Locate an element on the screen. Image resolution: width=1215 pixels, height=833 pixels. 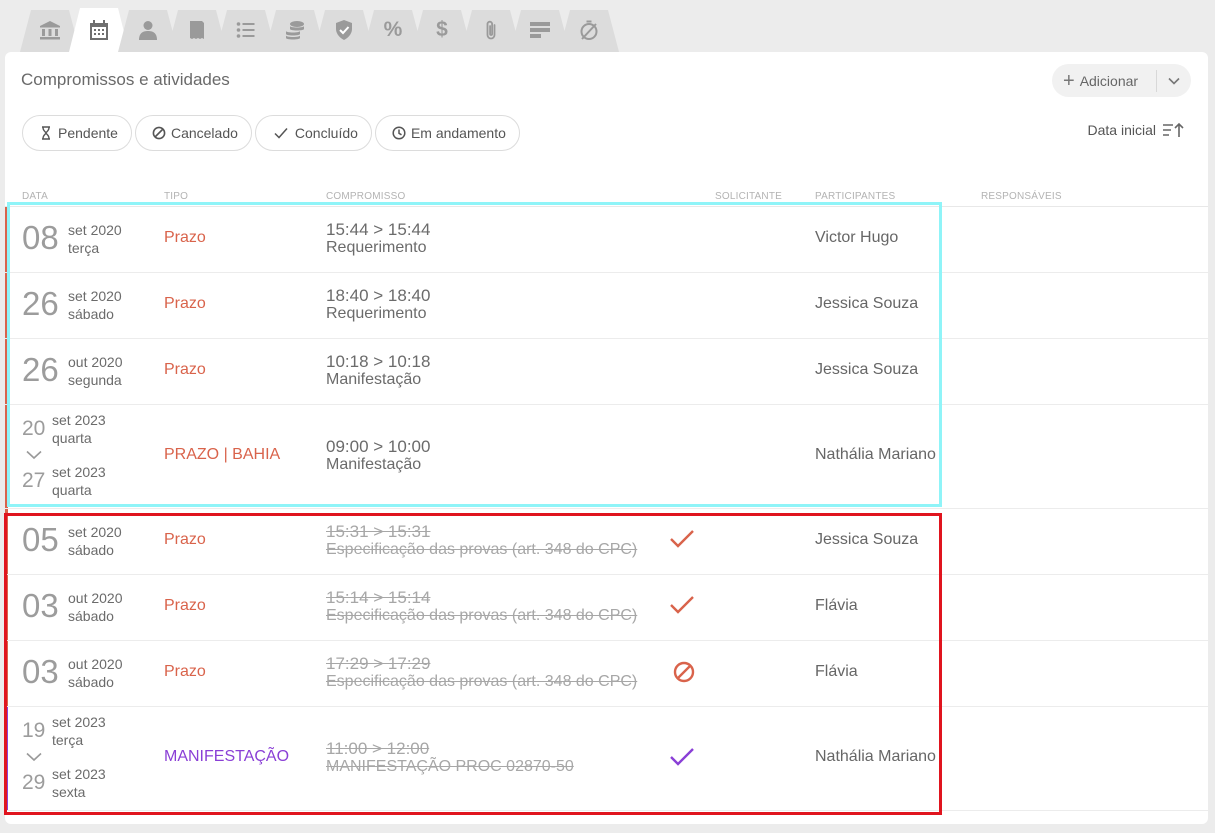
col-compromisso: COMPROMISSO is located at coordinates (365, 196).